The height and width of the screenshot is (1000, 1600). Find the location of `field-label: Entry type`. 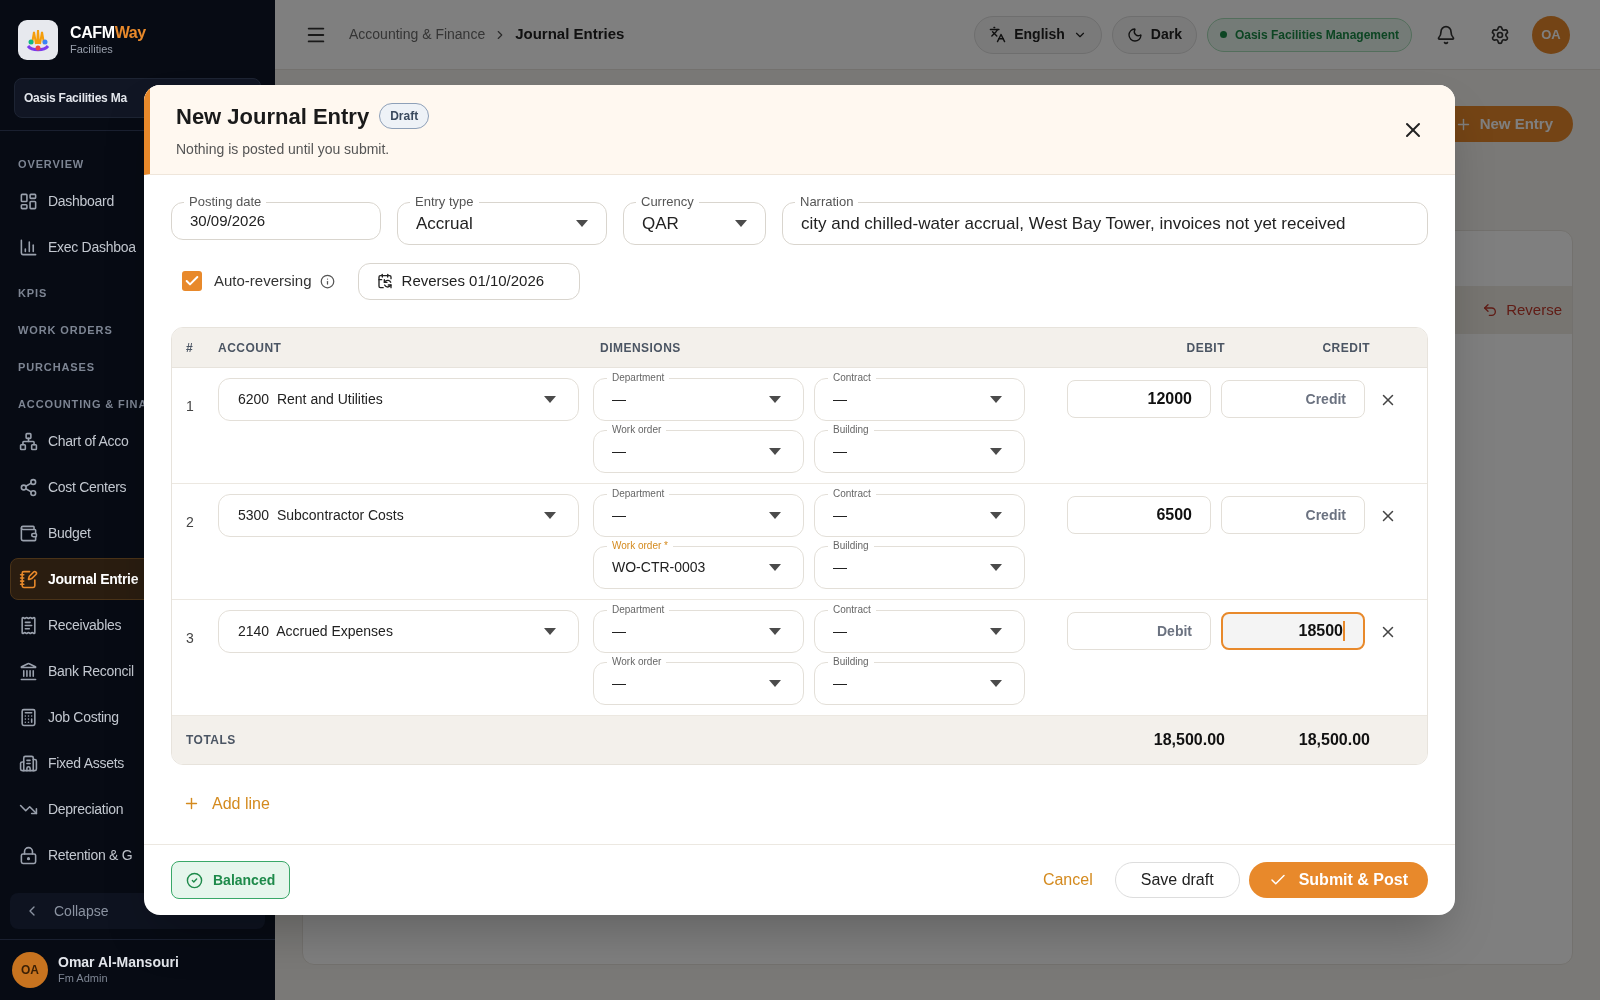

field-label: Entry type is located at coordinates (444, 202).